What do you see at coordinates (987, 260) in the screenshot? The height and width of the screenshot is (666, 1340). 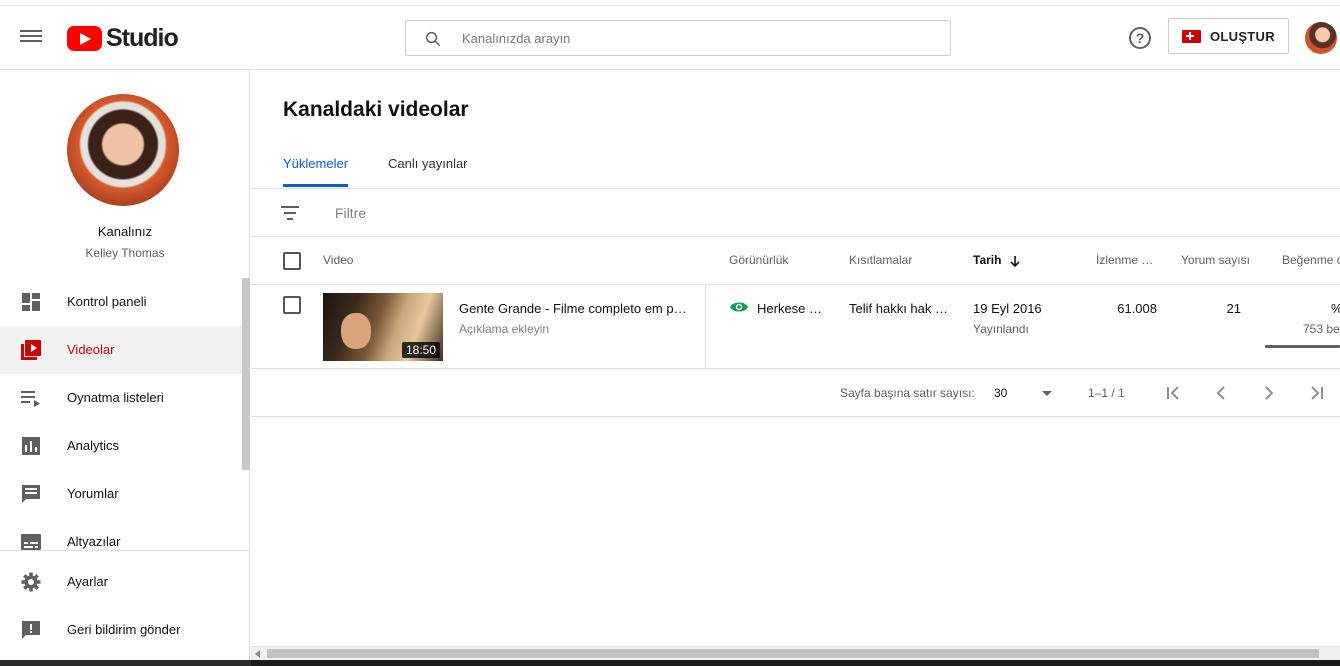 I see `column-date-label: Tarih` at bounding box center [987, 260].